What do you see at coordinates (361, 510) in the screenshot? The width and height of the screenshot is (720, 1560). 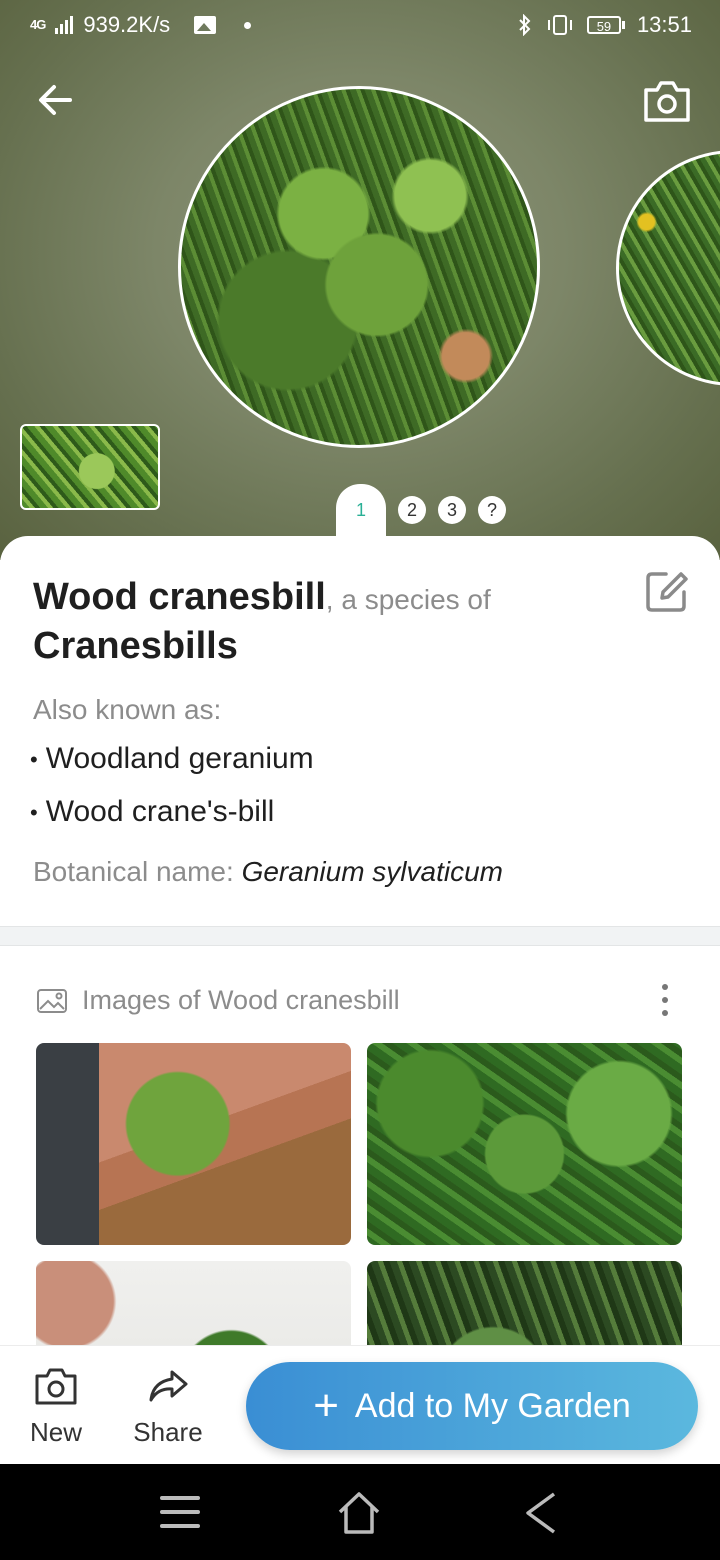 I see `pager-item-1: 1` at bounding box center [361, 510].